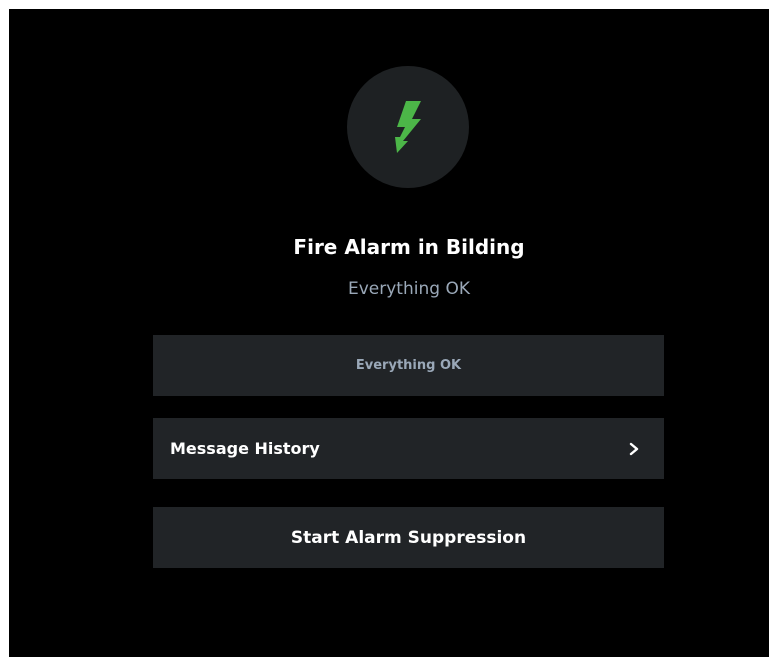 This screenshot has height=657, width=769. I want to click on device-status-text: Everything OK, so click(409, 289).